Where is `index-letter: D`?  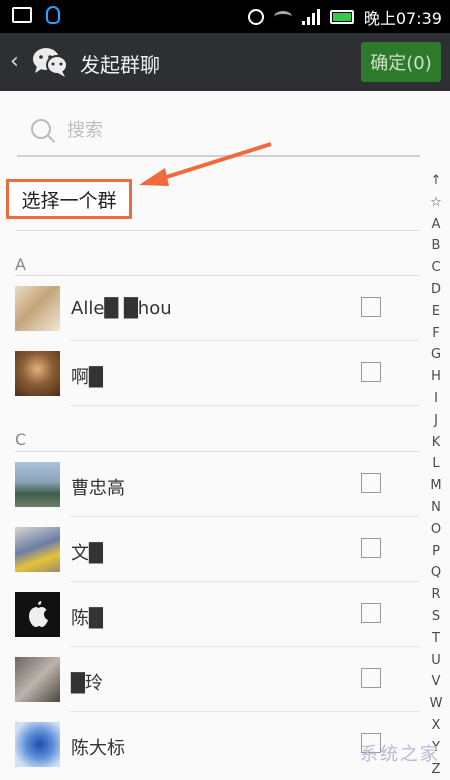 index-letter: D is located at coordinates (436, 290).